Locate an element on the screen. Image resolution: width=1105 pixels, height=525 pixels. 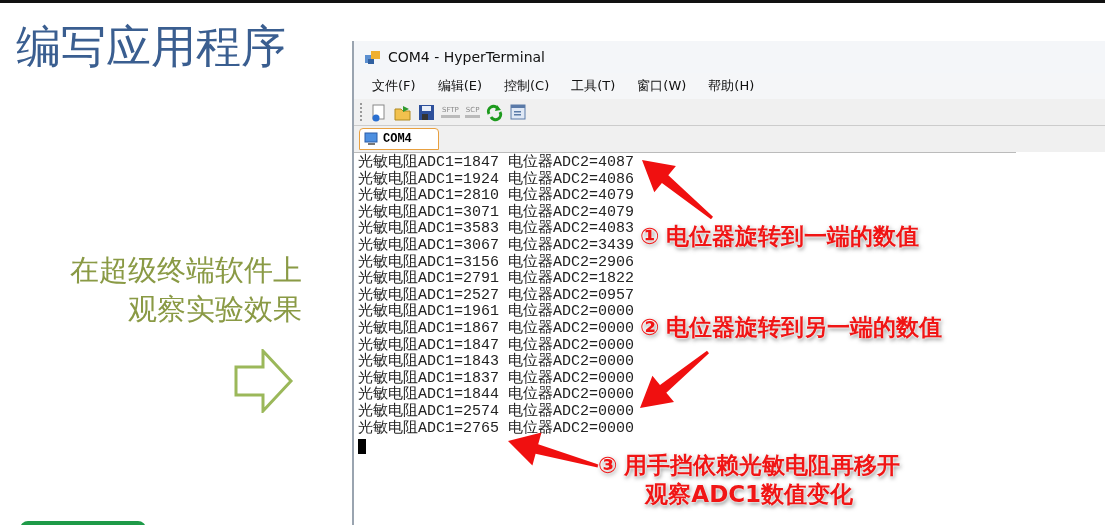
terminal-line: 光敏电阻ADC1=2765 电位器ADC2=0000 is located at coordinates (496, 429).